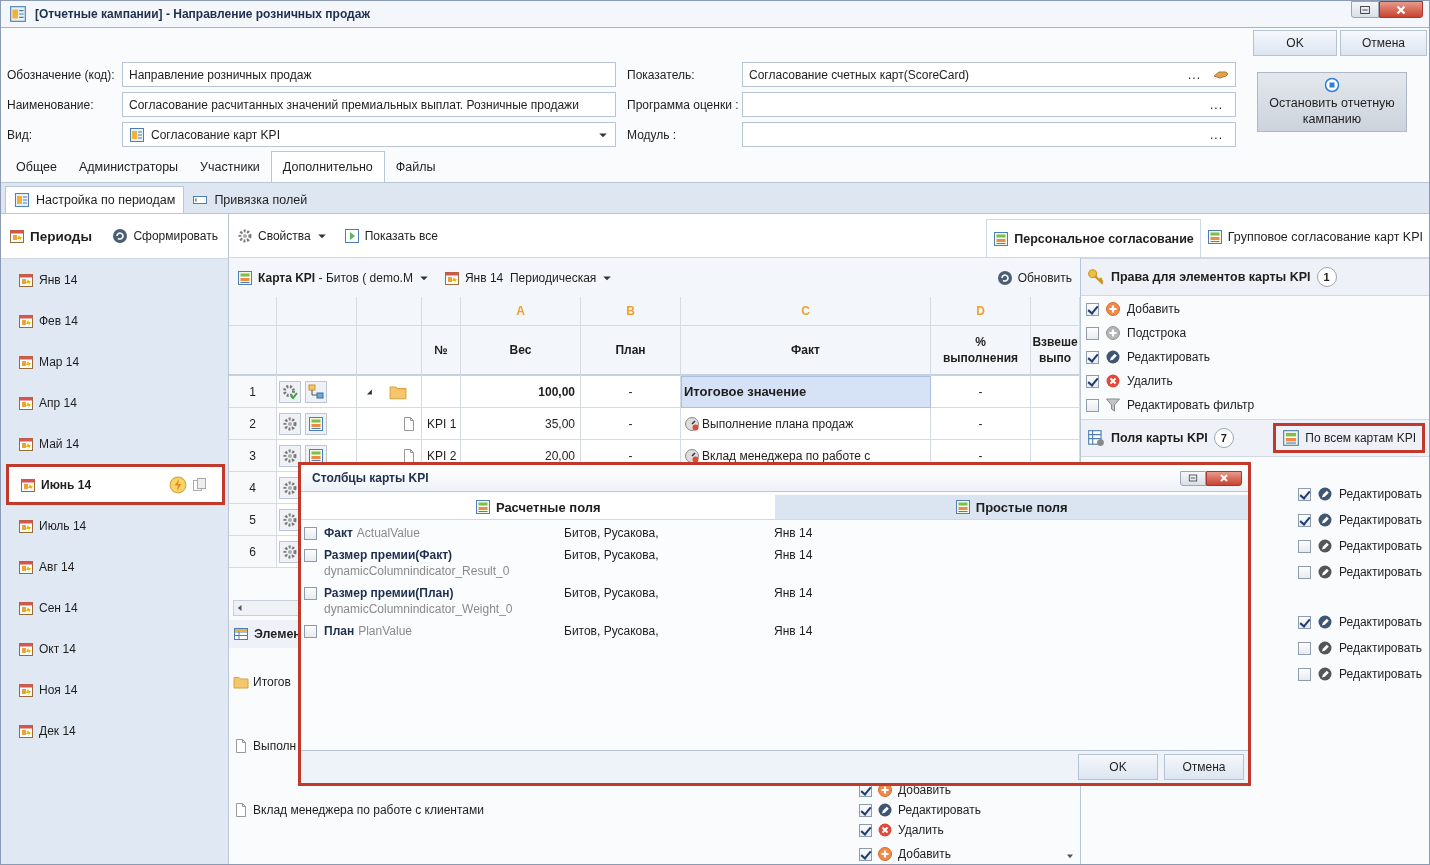 This screenshot has height=865, width=1430. What do you see at coordinates (230, 166) in the screenshot?
I see `tab: Участники` at bounding box center [230, 166].